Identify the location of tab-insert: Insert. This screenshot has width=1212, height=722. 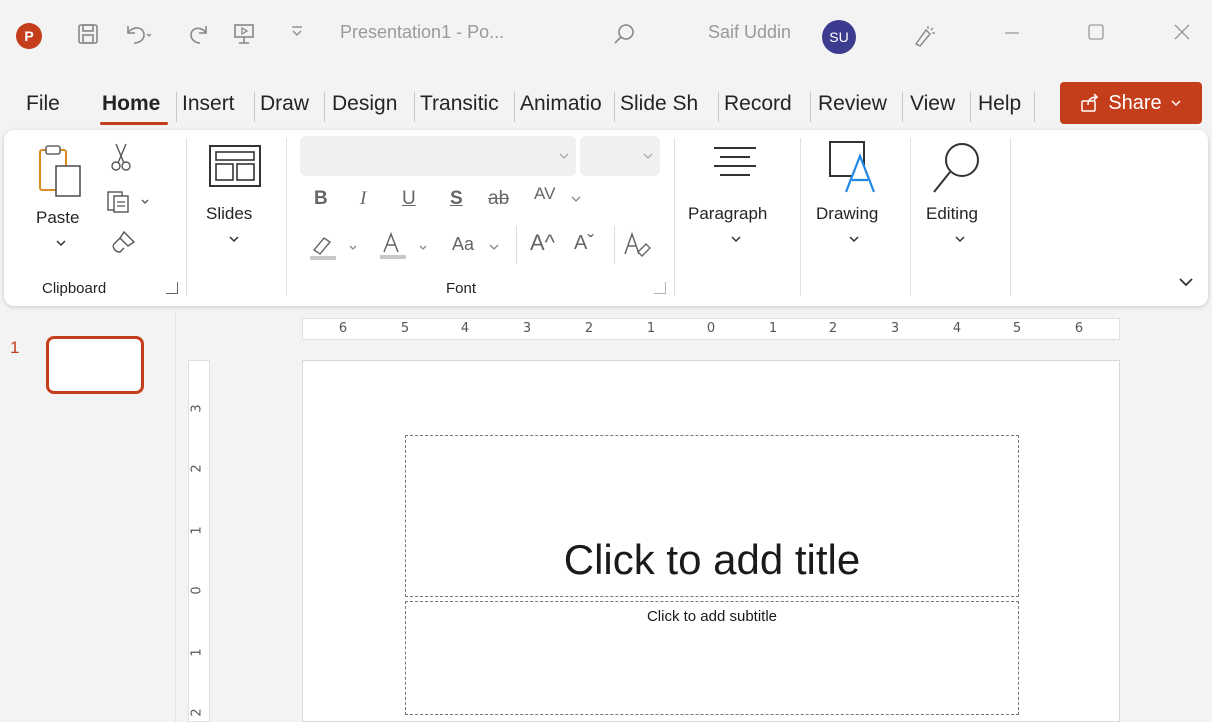
(208, 104).